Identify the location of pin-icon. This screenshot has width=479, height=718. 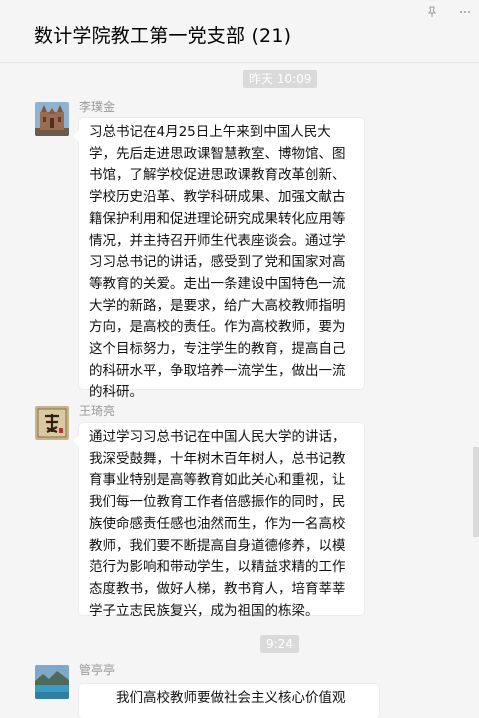
(432, 12).